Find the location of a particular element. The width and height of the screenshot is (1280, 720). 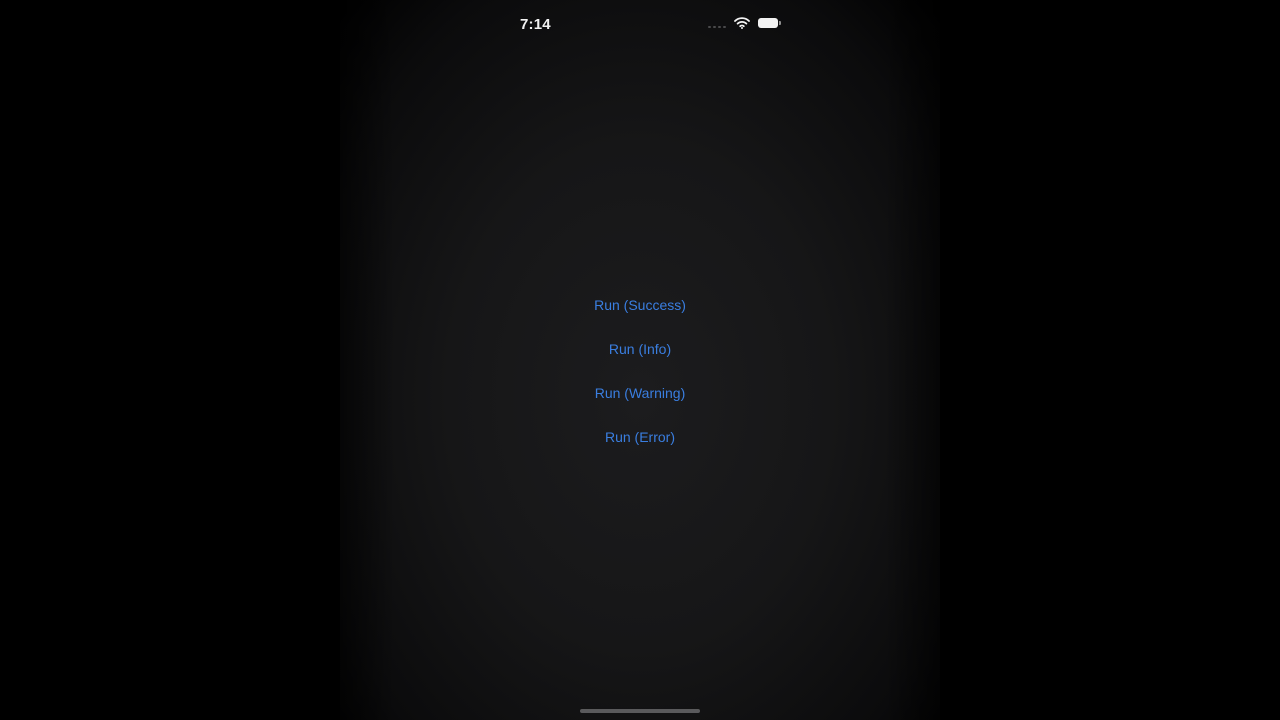

status-icons is located at coordinates (744, 23).